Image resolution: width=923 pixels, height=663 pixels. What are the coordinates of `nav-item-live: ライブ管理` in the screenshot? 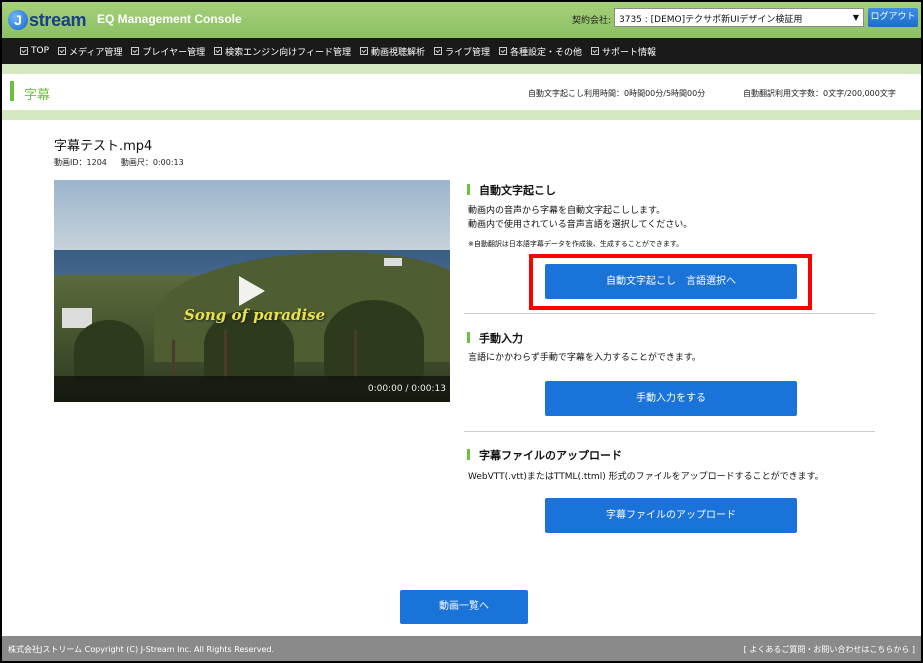 It's located at (461, 51).